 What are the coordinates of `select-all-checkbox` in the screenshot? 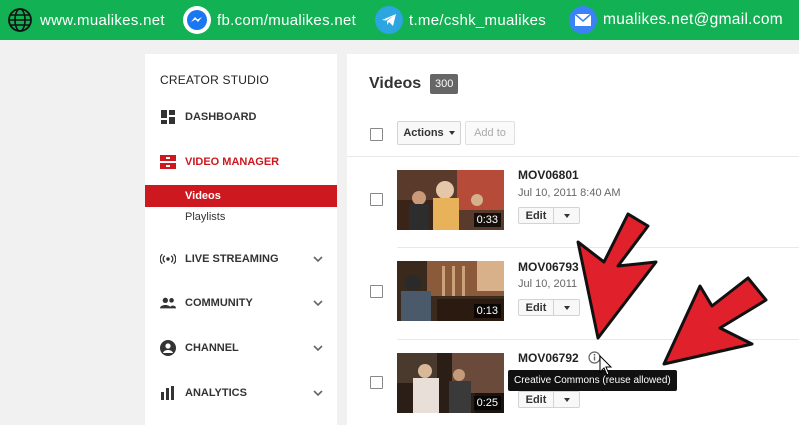 It's located at (376, 134).